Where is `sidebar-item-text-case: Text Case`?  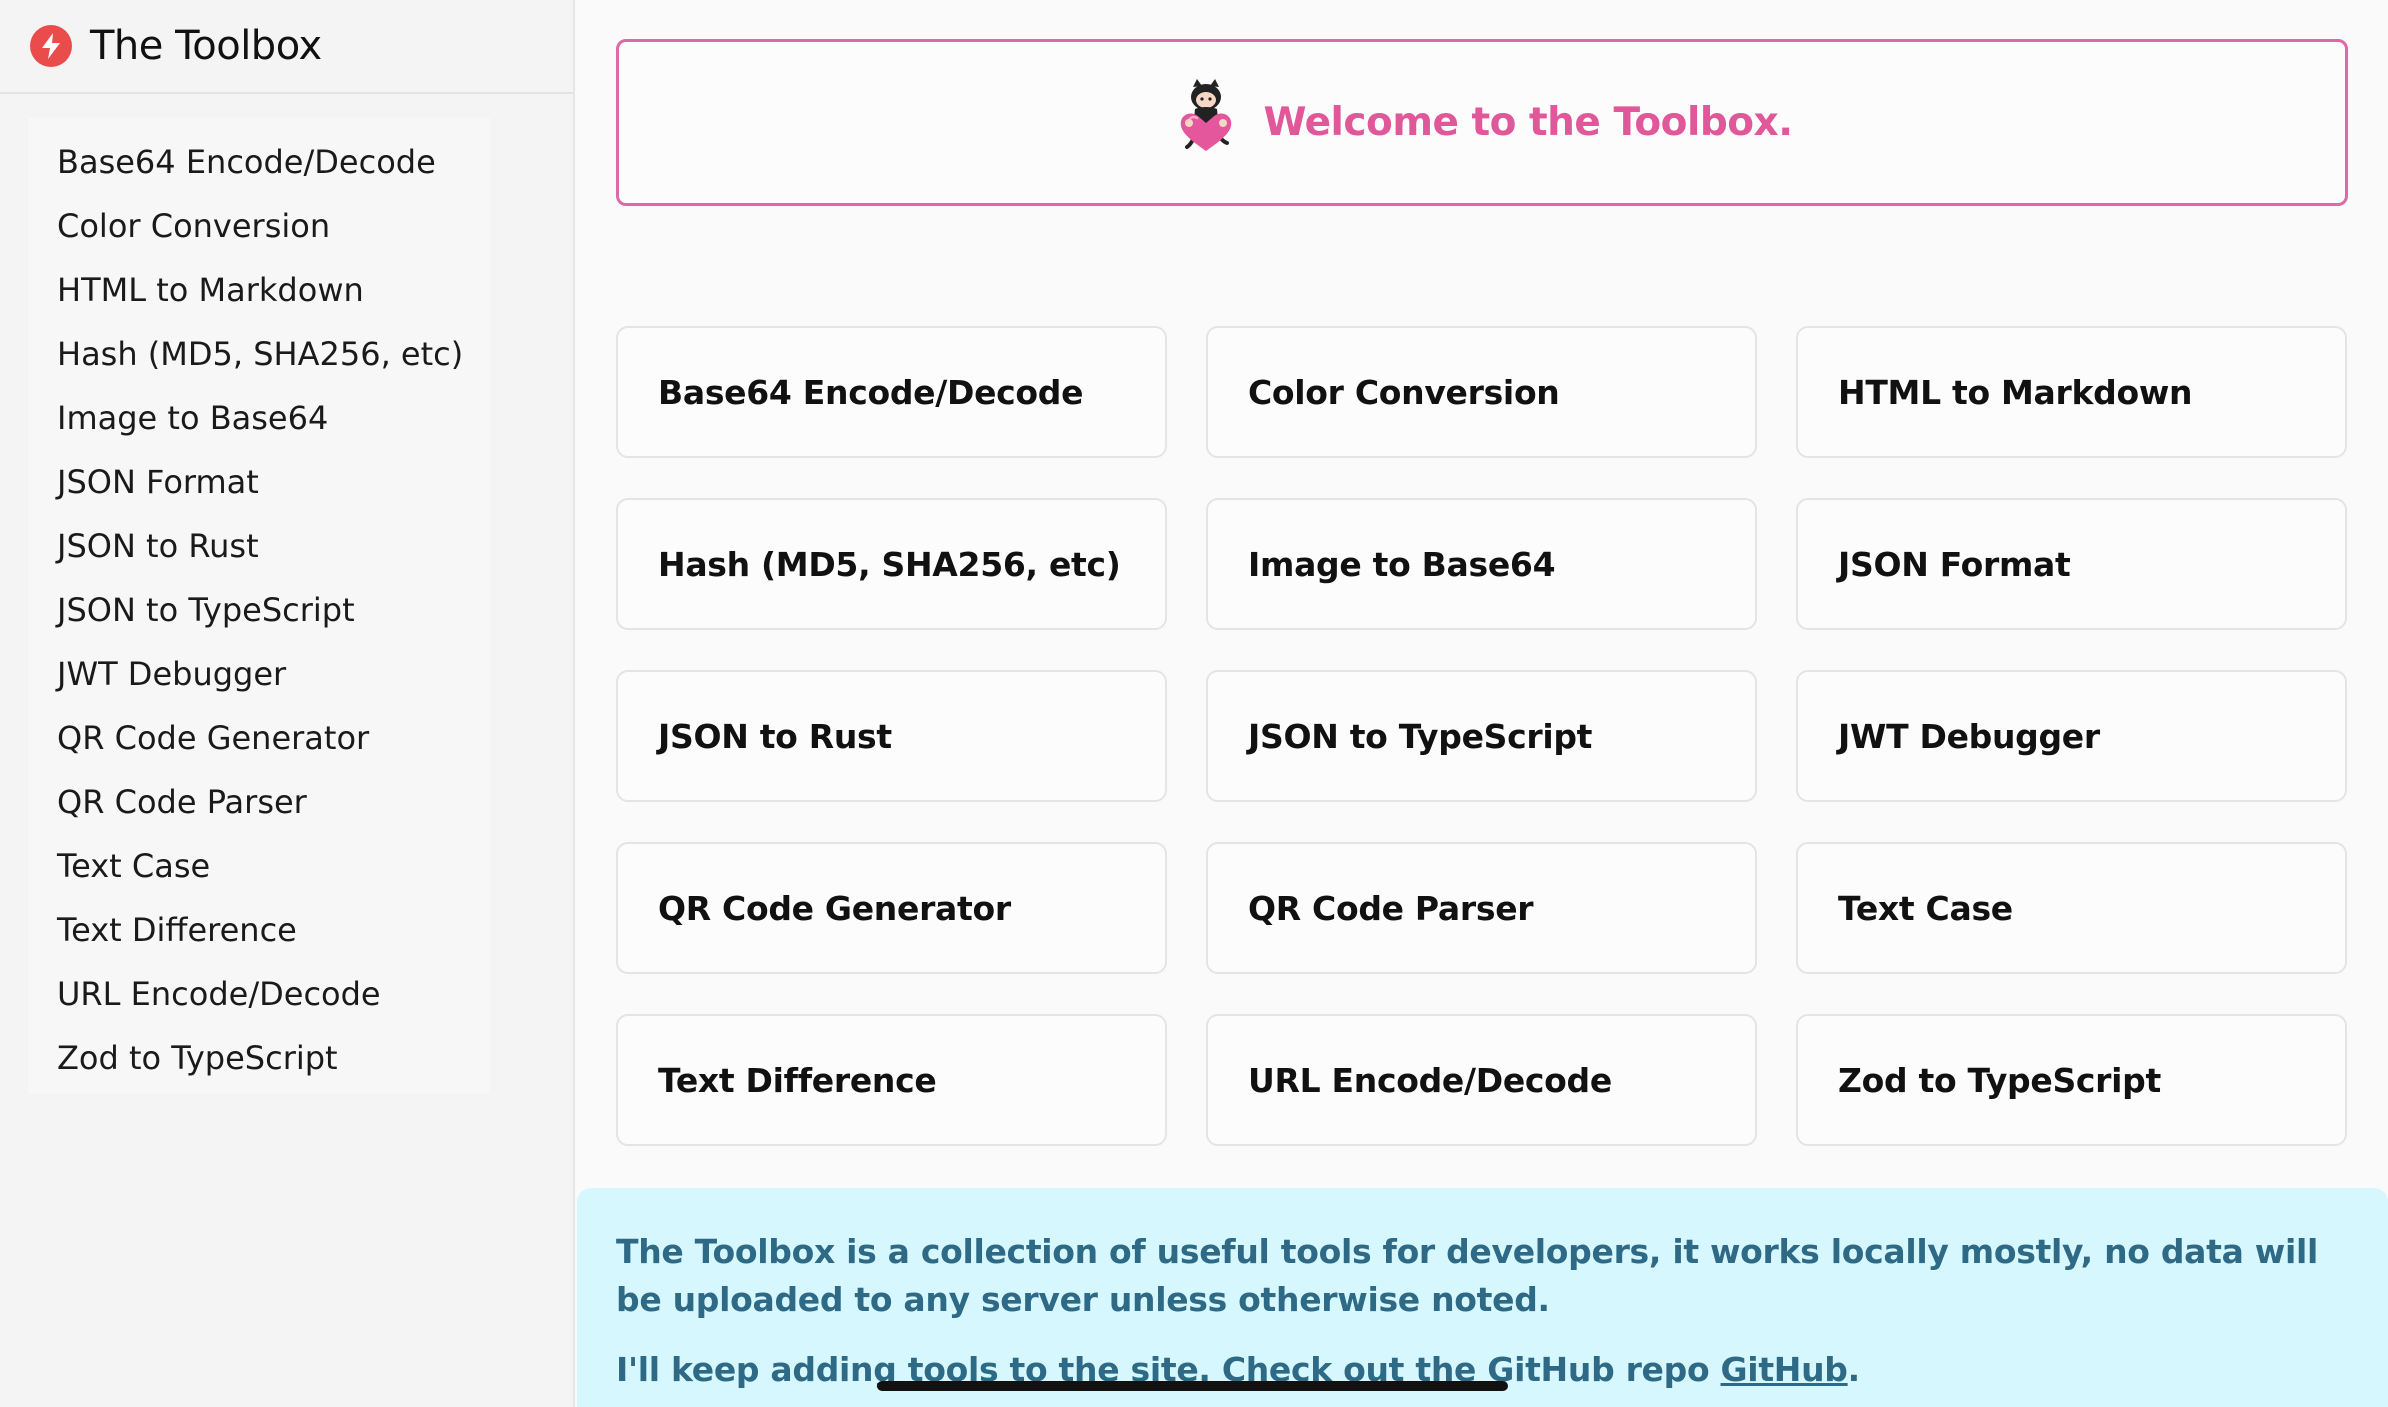 sidebar-item-text-case: Text Case is located at coordinates (259, 866).